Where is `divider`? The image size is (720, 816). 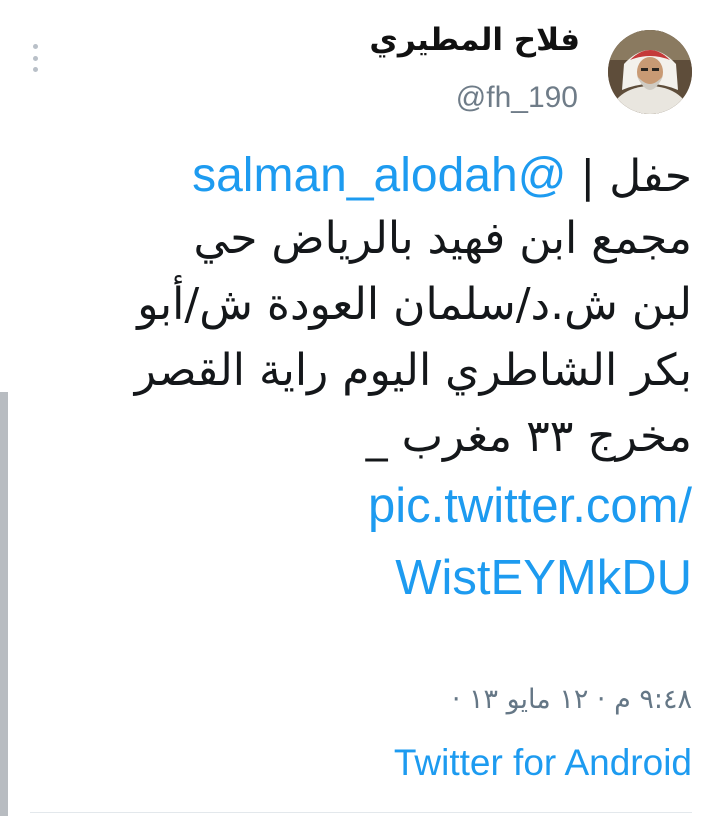 divider is located at coordinates (361, 812).